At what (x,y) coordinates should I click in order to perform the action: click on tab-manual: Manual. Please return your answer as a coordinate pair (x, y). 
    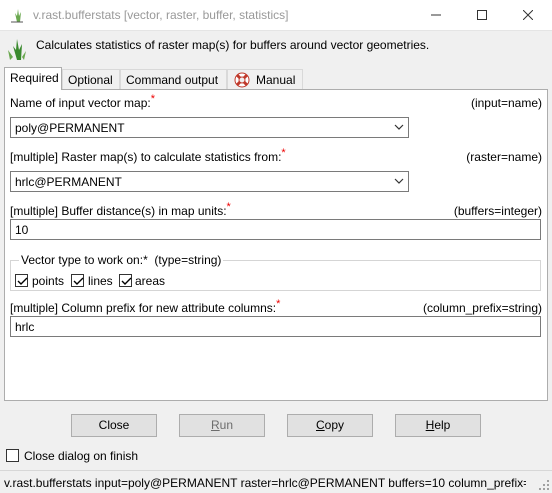
    Looking at the image, I should click on (265, 79).